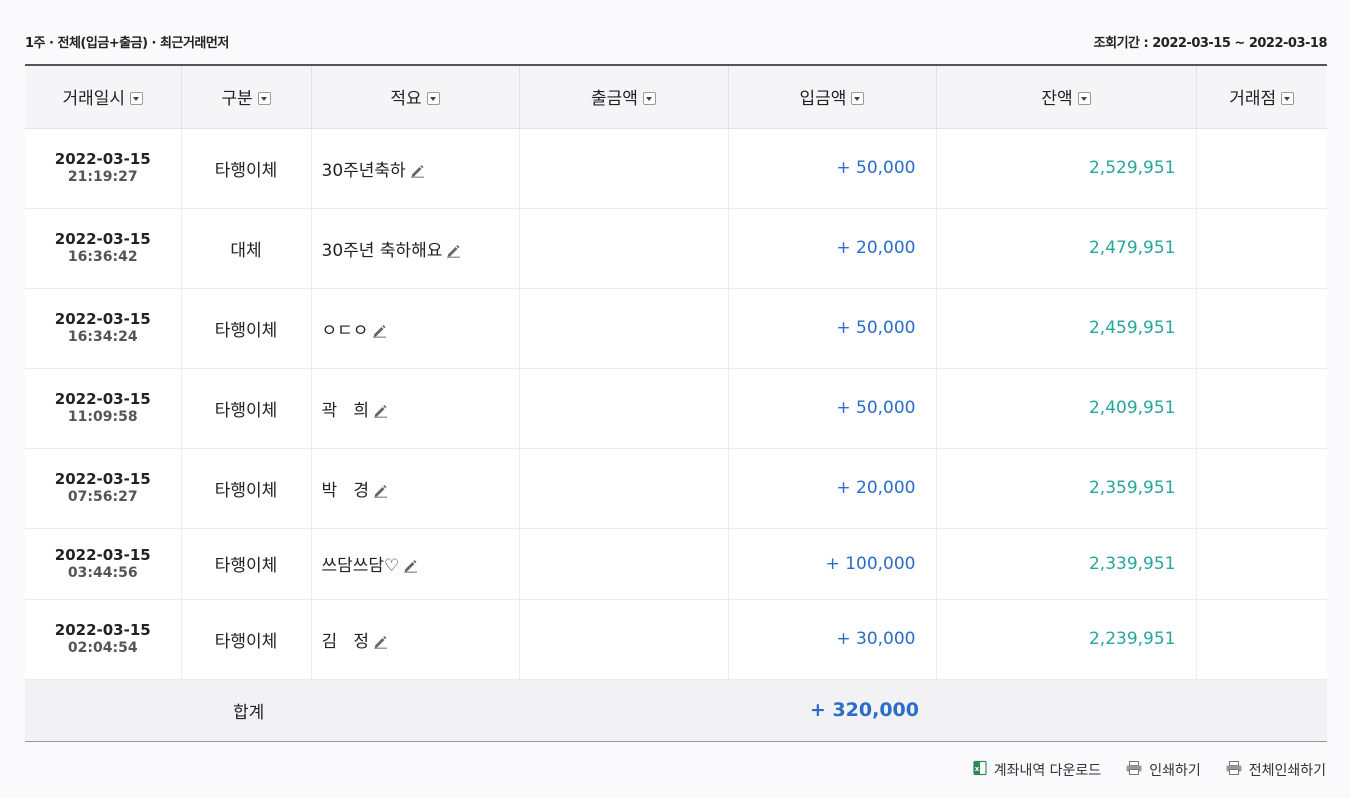 The width and height of the screenshot is (1350, 798). I want to click on col-header-branch: 거래점, so click(1261, 96).